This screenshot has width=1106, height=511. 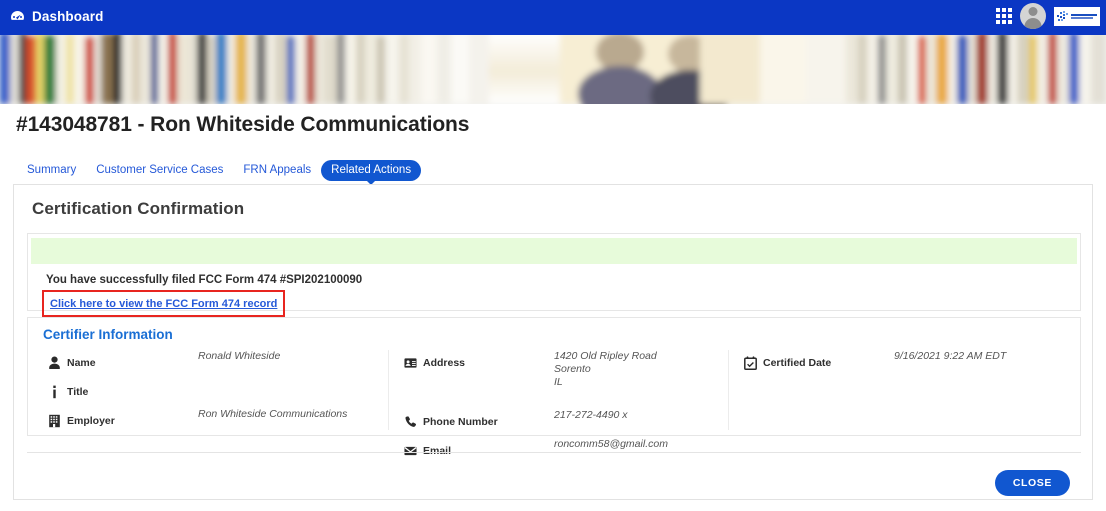 I want to click on library-bookshelf-banner, so click(x=553, y=68).